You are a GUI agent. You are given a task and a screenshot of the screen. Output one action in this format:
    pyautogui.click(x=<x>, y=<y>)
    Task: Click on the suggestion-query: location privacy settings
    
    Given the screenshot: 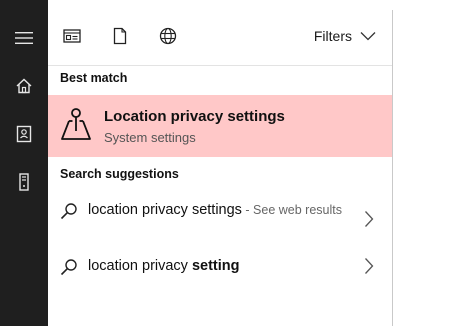 What is the action you would take?
    pyautogui.click(x=165, y=210)
    